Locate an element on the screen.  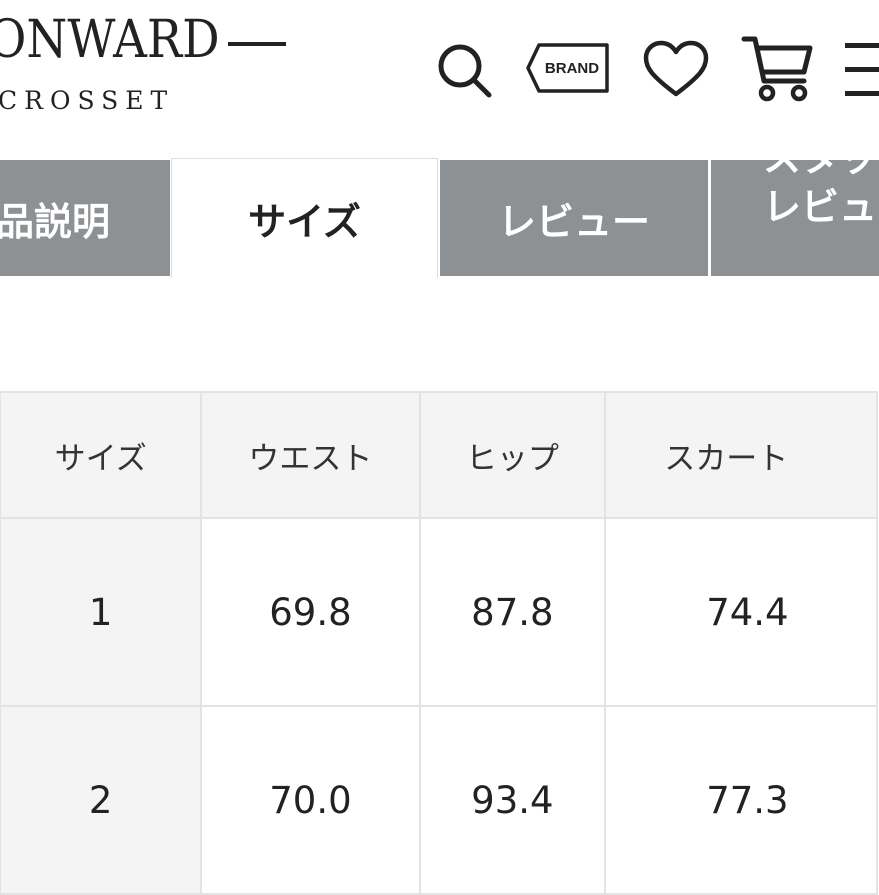
table-header-row: サイズ ウエスト ヒップ スカート is located at coordinates (439, 455).